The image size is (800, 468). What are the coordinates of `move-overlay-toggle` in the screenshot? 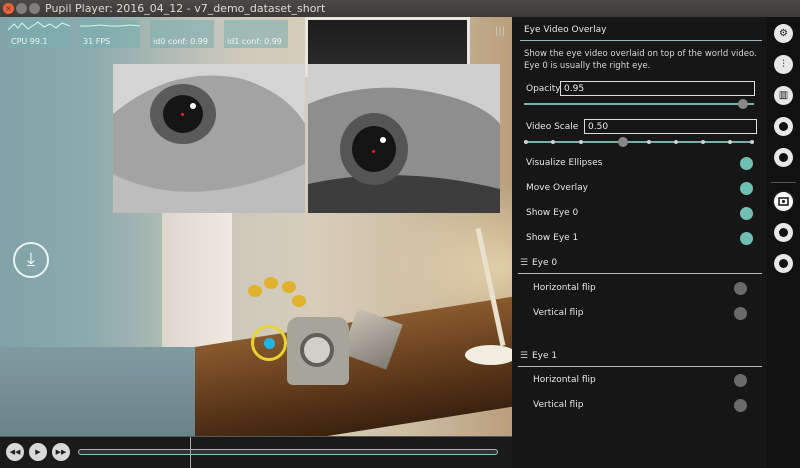 It's located at (746, 188).